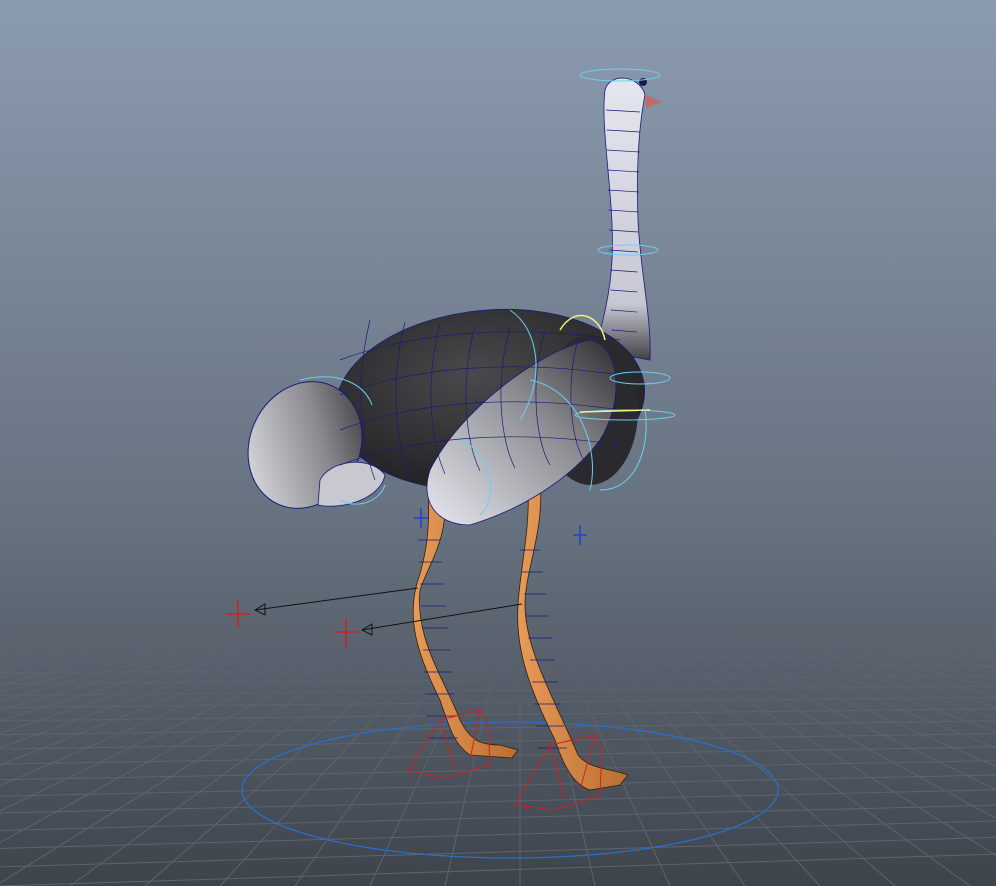  Describe the element at coordinates (498, 625) in the screenshot. I see `grid-line` at that location.